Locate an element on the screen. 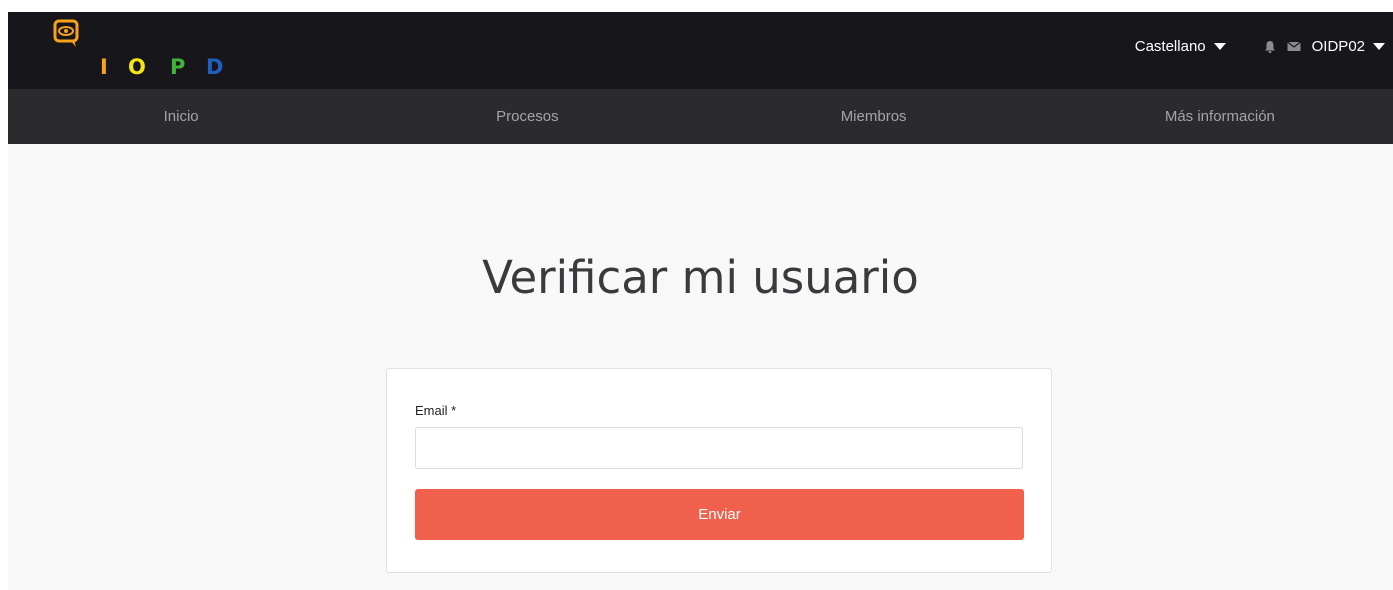 The width and height of the screenshot is (1393, 590). nav-item-miembros: Miembros is located at coordinates (874, 116).